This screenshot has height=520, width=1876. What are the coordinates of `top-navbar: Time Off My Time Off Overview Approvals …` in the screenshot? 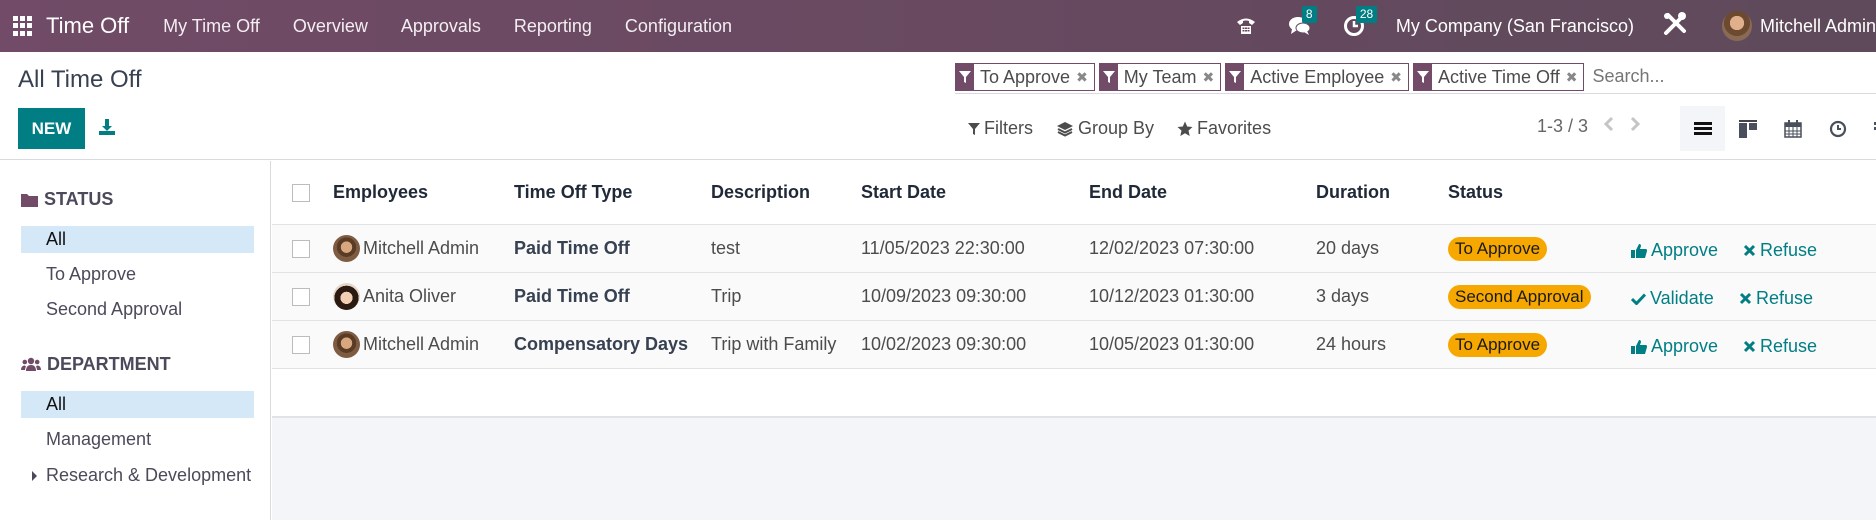 It's located at (938, 26).